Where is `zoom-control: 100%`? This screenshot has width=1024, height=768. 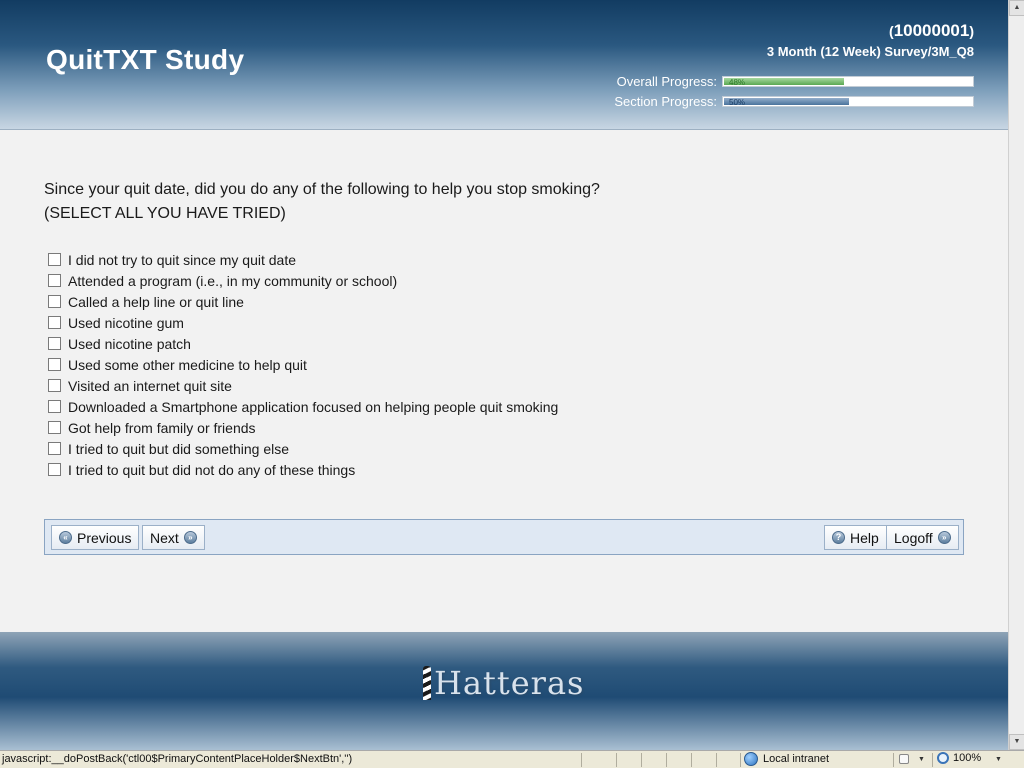 zoom-control: 100% is located at coordinates (959, 758).